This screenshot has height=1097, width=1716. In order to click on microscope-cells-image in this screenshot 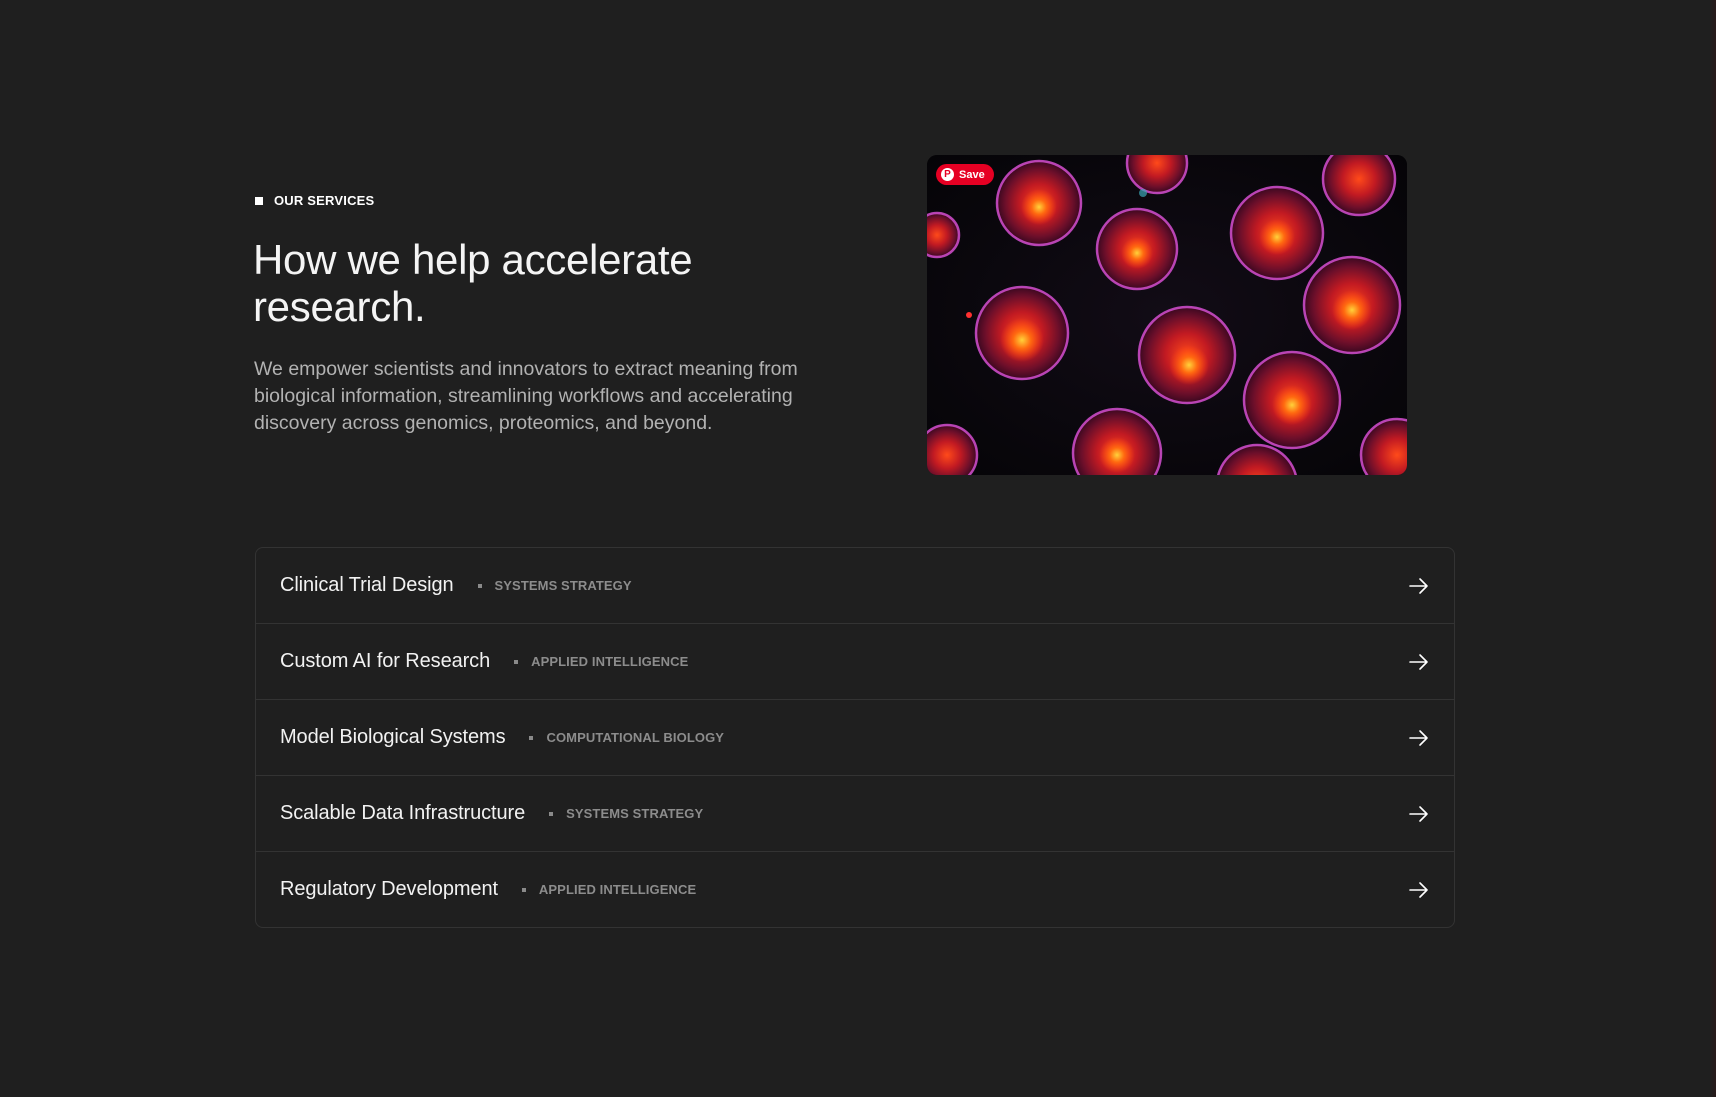, I will do `click(1167, 315)`.